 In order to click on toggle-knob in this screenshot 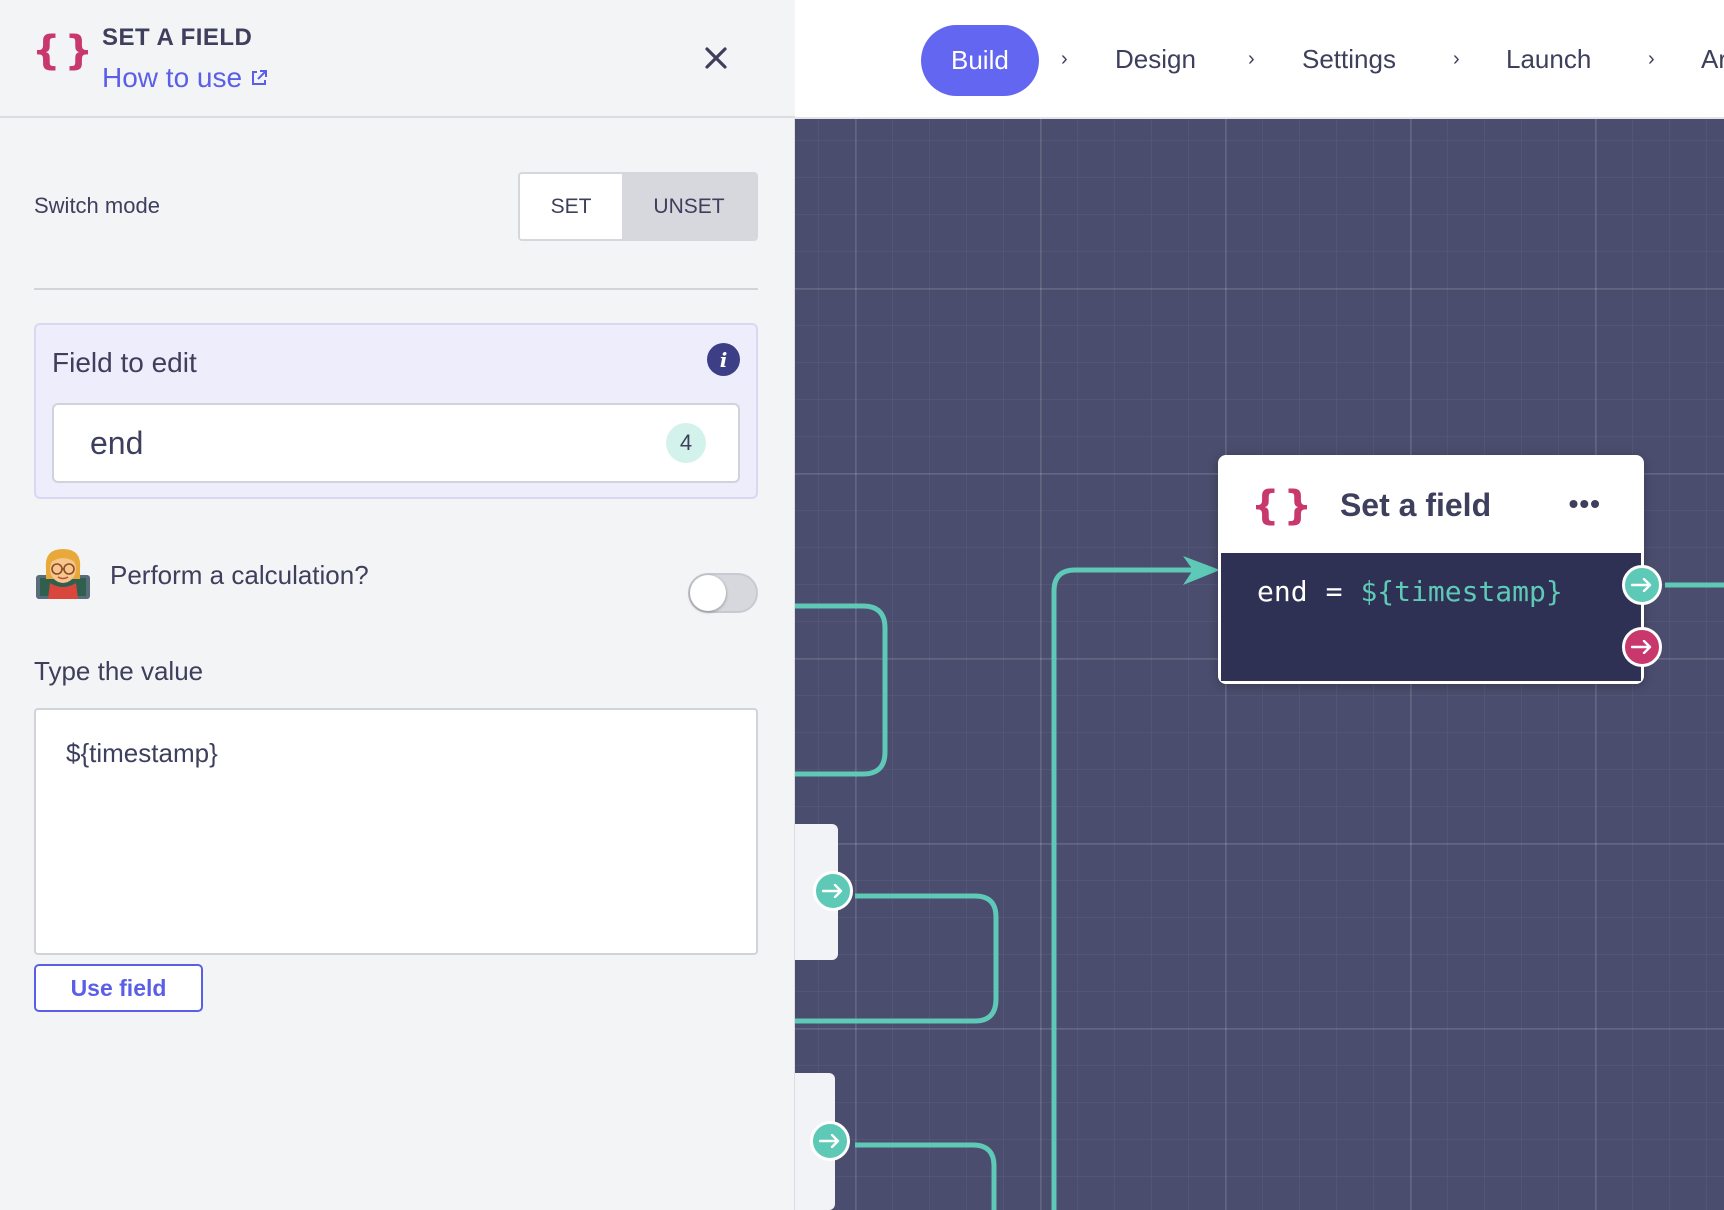, I will do `click(708, 593)`.